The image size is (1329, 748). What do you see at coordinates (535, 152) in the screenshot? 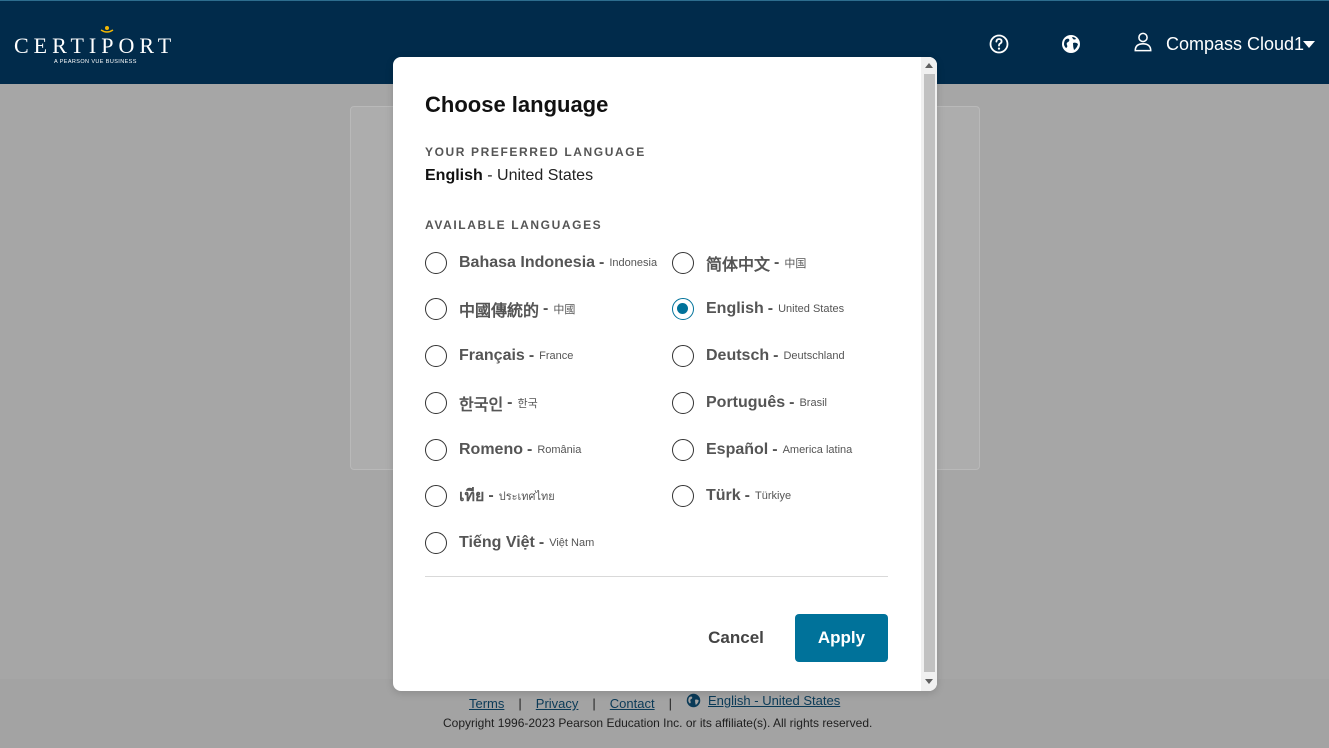
I see `preferred-language-label: YOUR PREFERRED LANGUAGE` at bounding box center [535, 152].